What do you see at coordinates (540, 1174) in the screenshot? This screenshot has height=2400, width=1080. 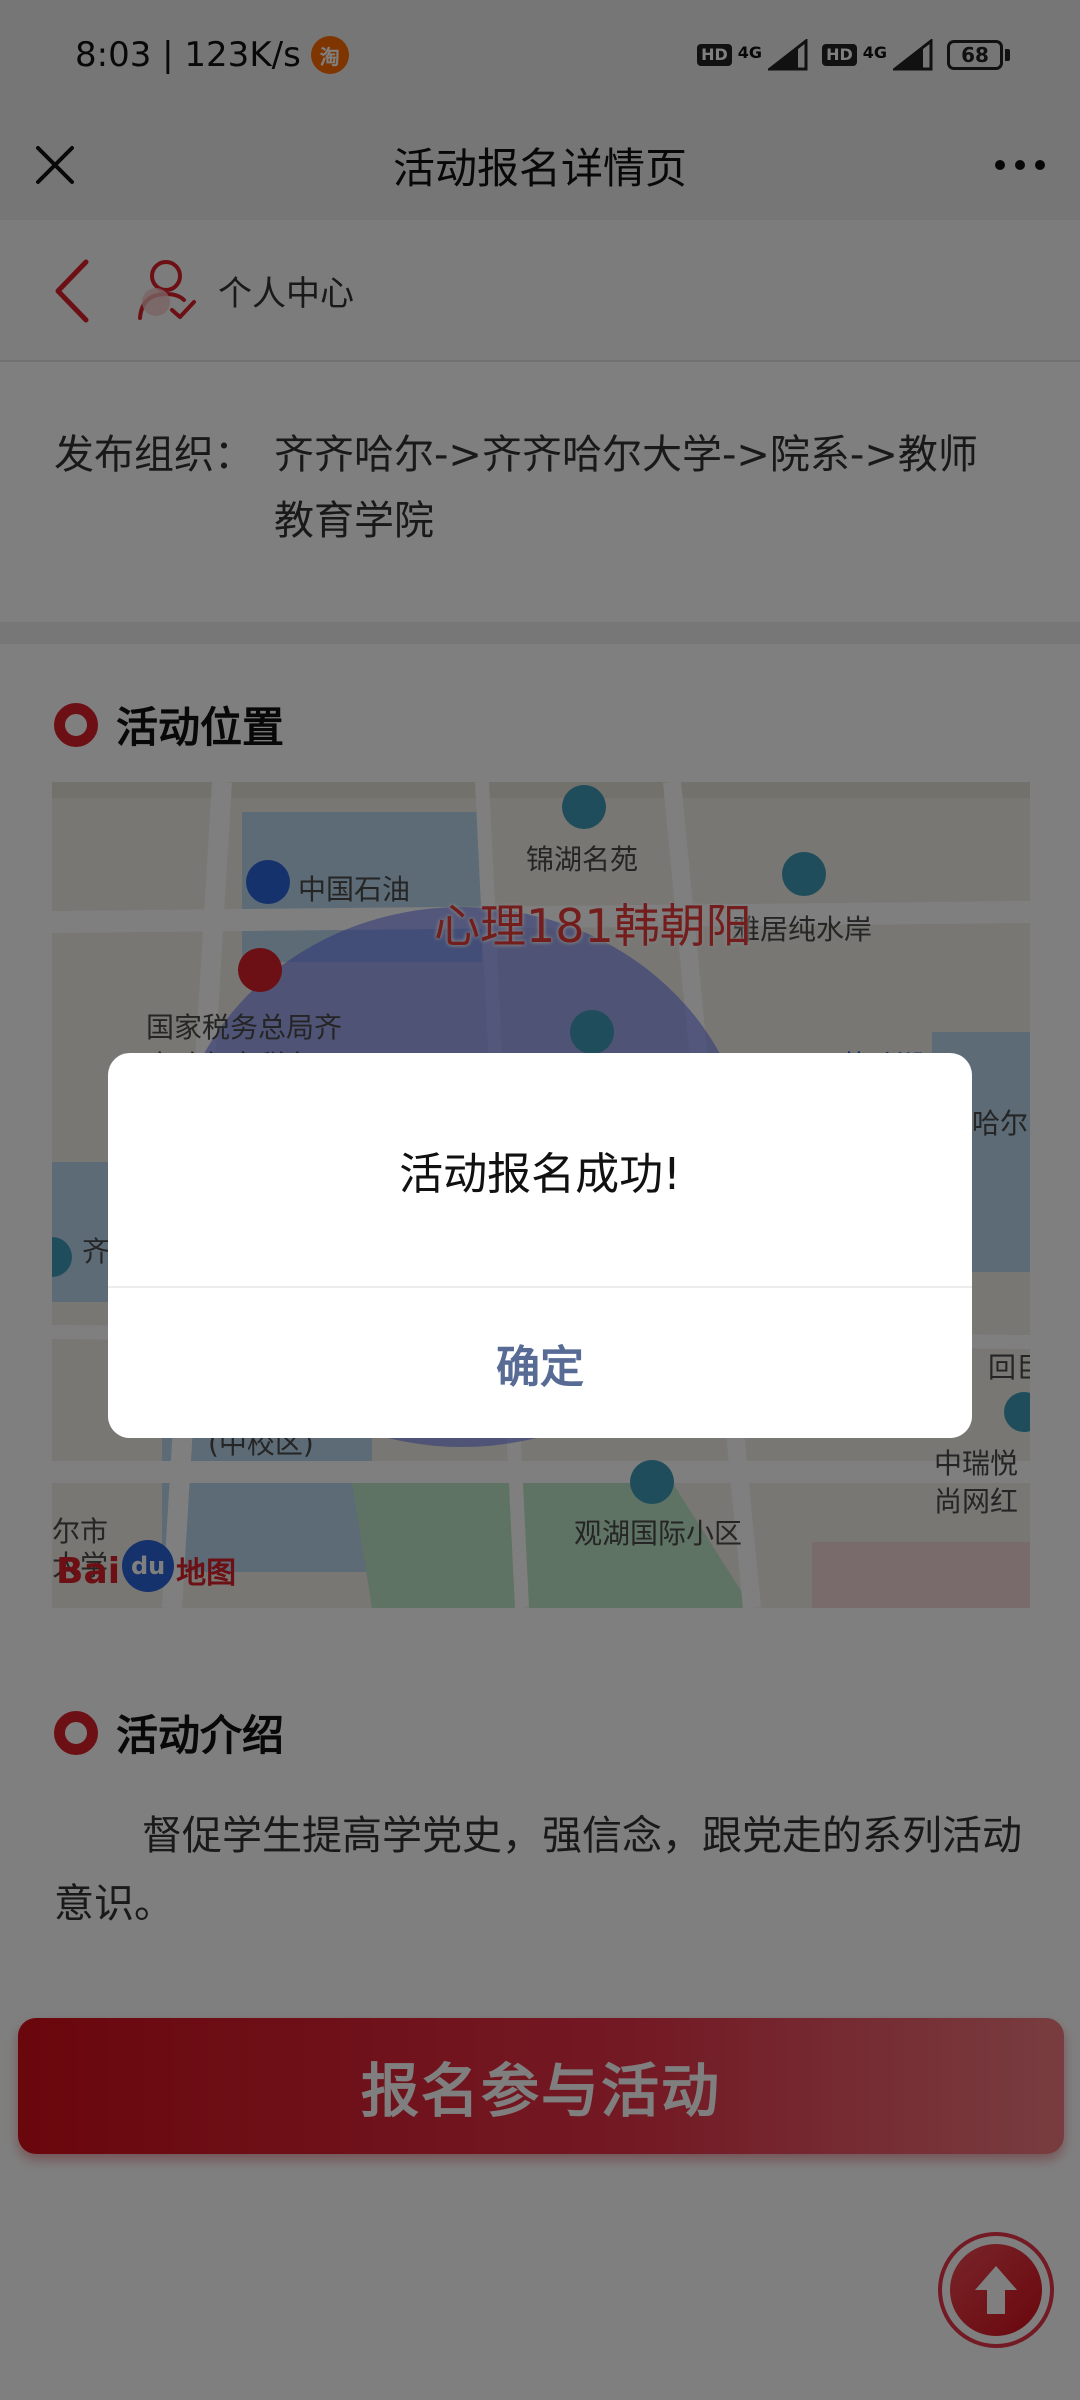 I see `dialog-message: 活动报名成功!` at bounding box center [540, 1174].